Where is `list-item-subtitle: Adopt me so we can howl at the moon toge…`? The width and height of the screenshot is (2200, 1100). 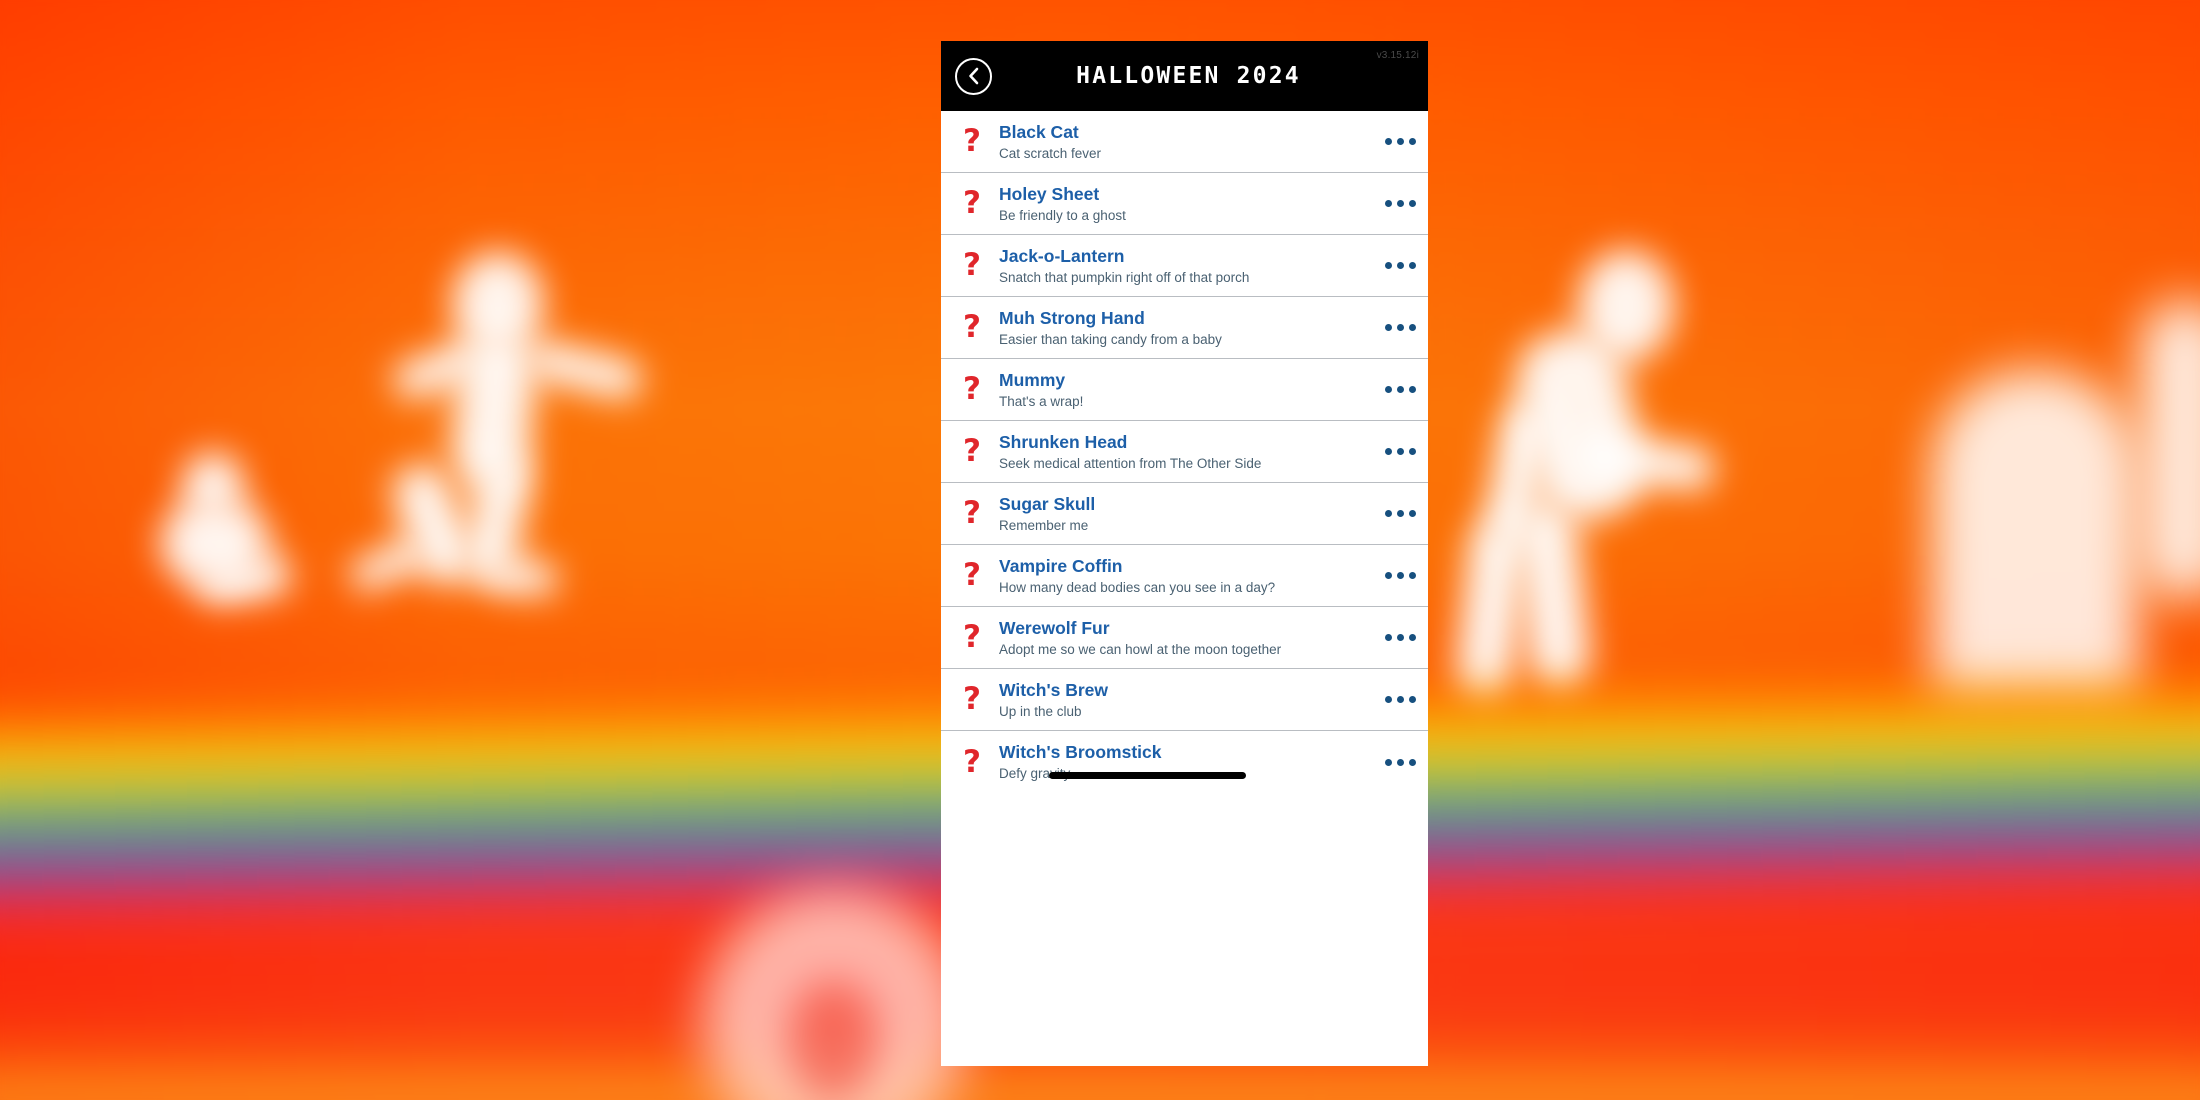 list-item-subtitle: Adopt me so we can howl at the moon toge… is located at coordinates (1140, 649).